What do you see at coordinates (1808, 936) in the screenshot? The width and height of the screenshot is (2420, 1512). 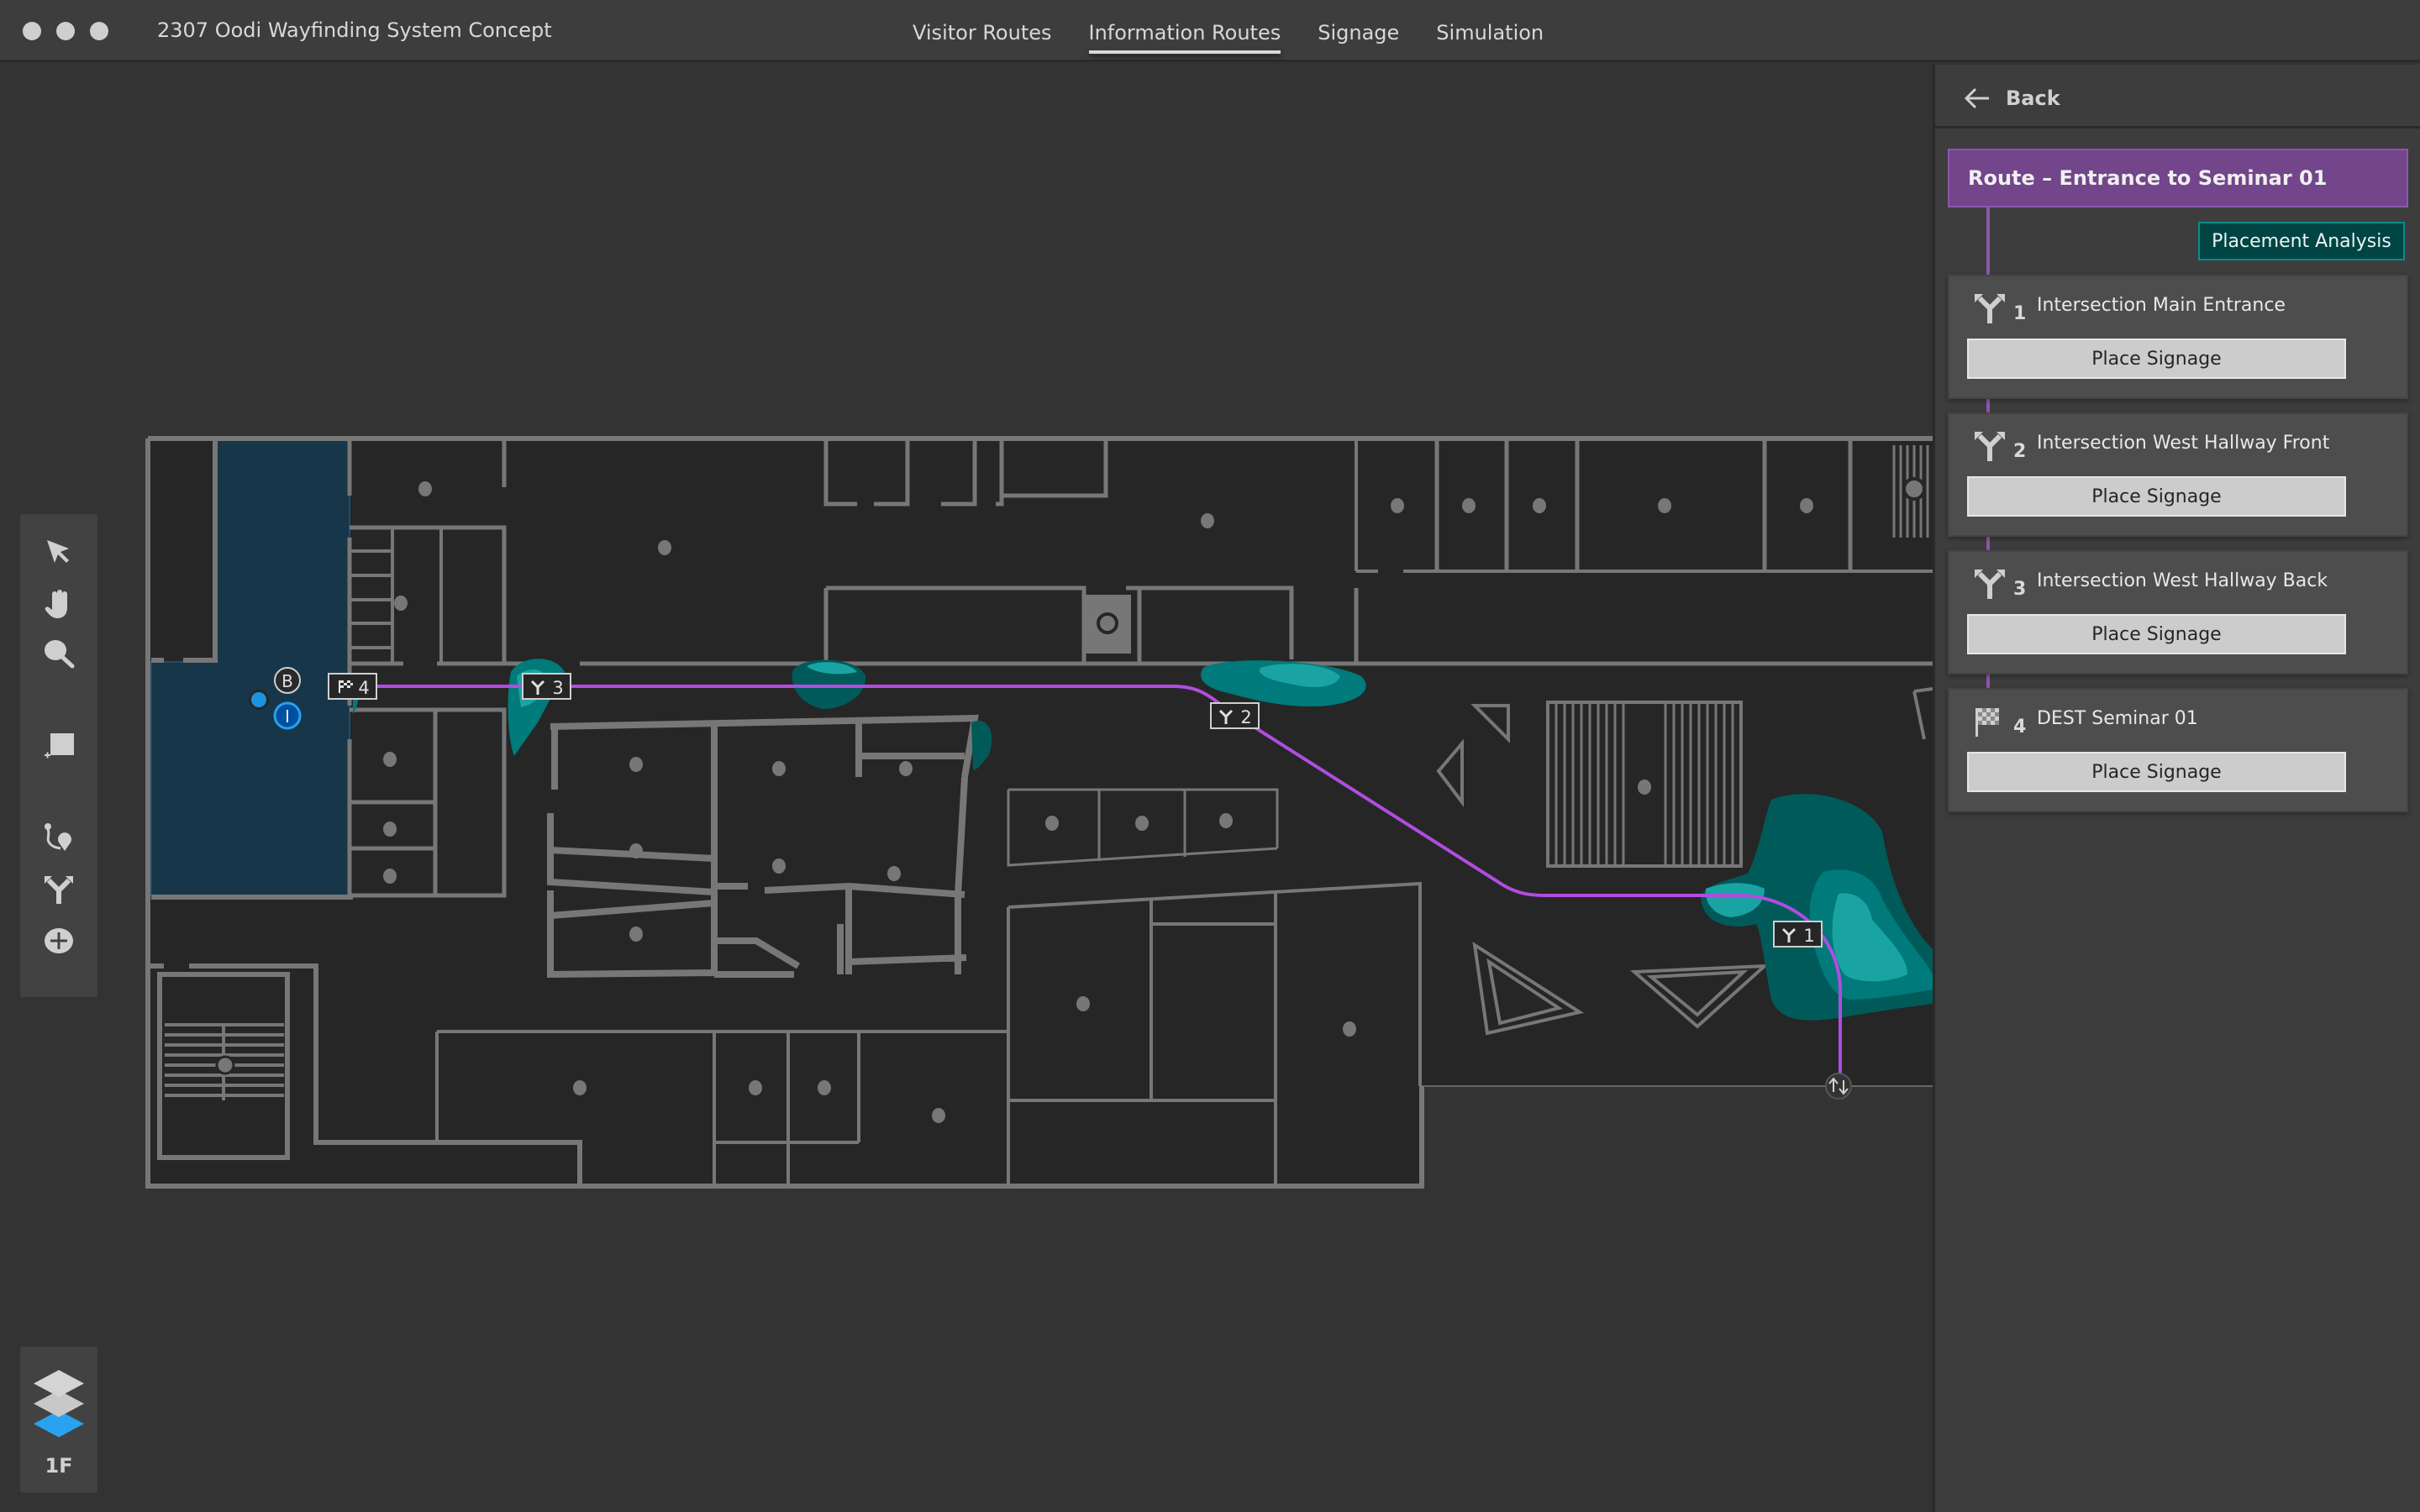 I see `map-marker-1-label: 1` at bounding box center [1808, 936].